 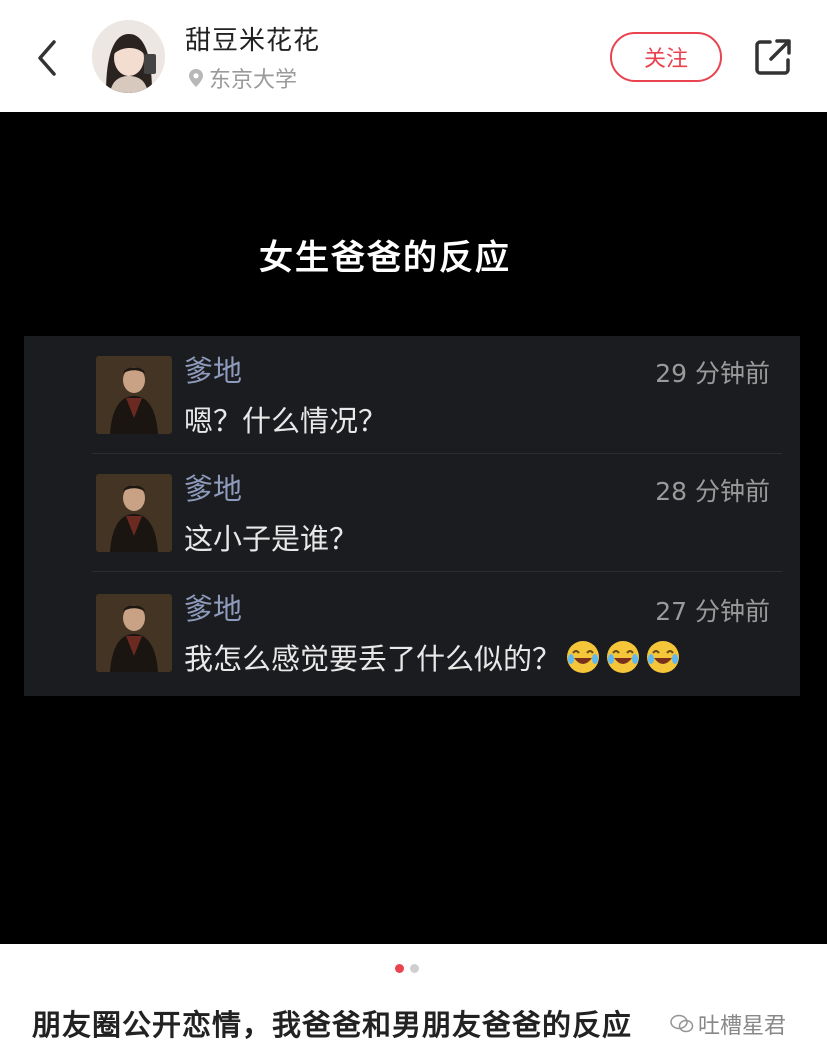 I want to click on share-button, so click(x=773, y=57).